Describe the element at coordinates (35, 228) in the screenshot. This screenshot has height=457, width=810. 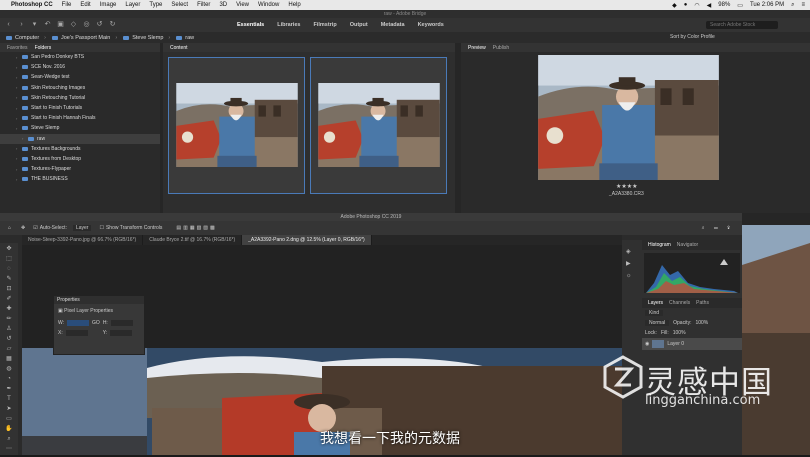
I see `auto-select-checkbox: ☑` at that location.